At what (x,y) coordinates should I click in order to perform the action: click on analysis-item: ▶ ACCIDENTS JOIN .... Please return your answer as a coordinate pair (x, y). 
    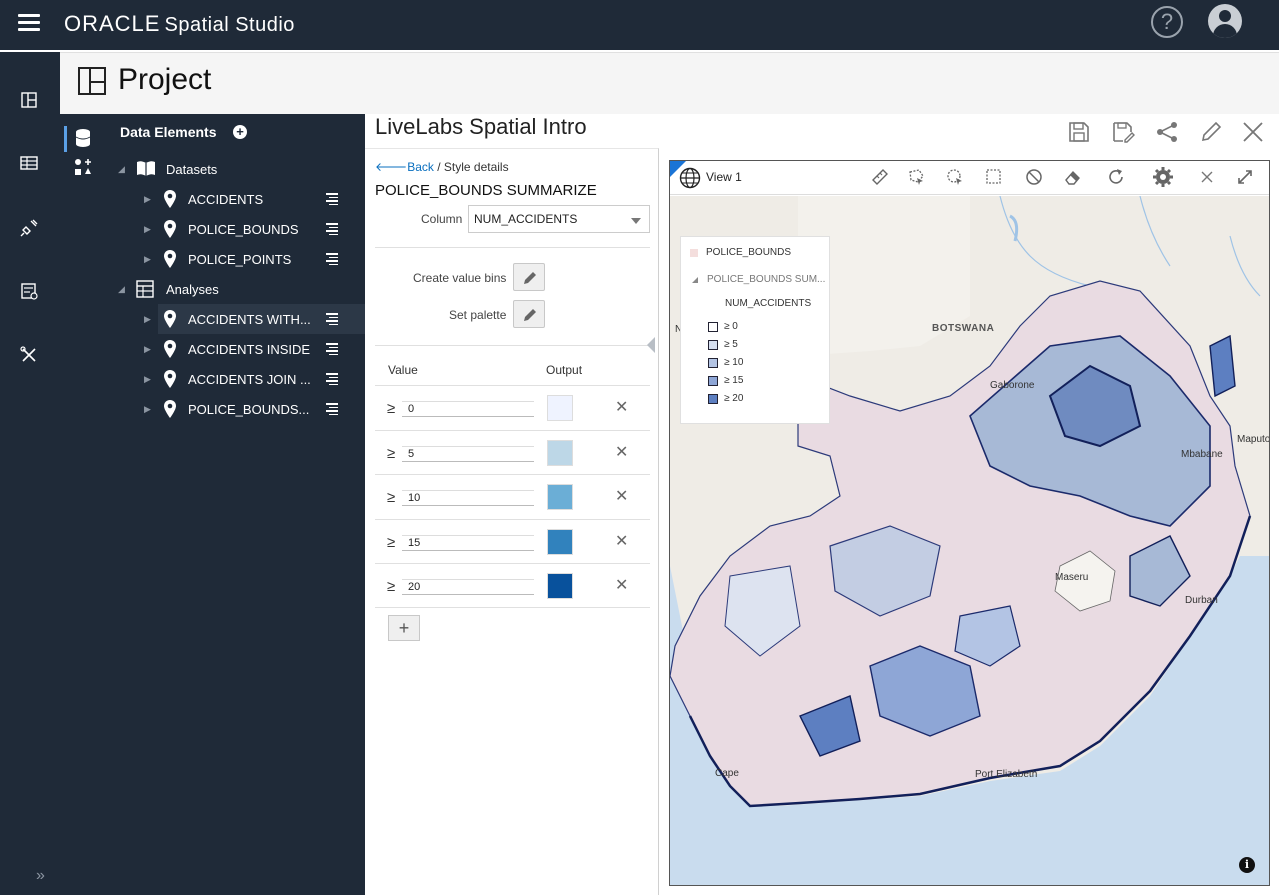
    Looking at the image, I should click on (235, 379).